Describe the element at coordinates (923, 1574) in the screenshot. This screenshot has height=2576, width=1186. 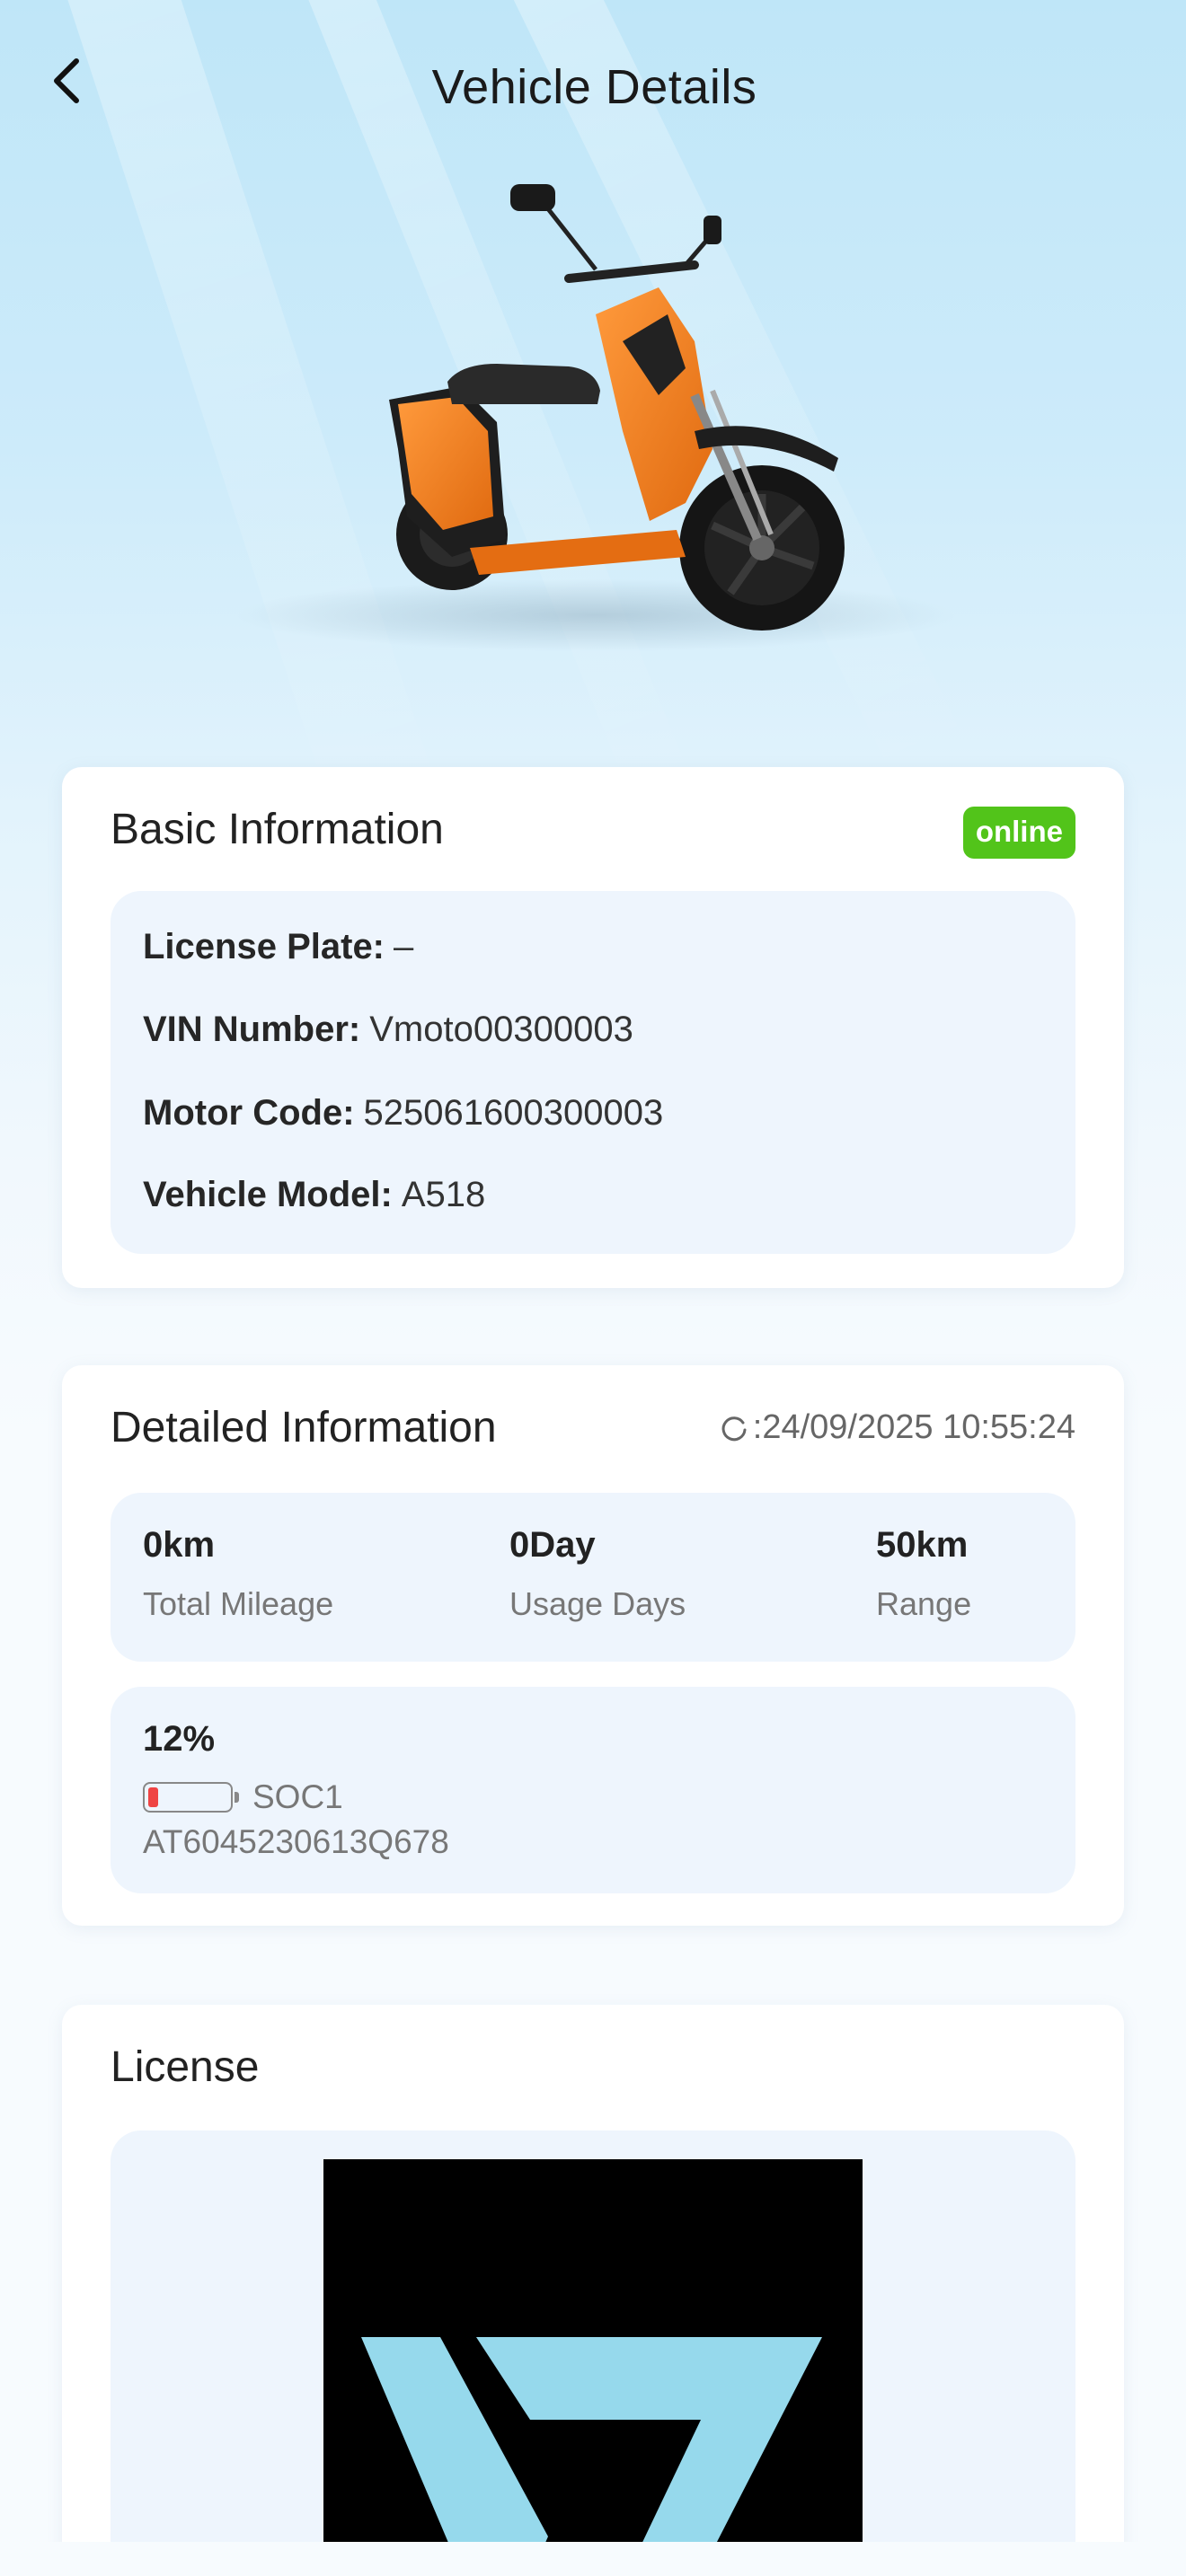
I see `stat-range: 50km Range` at that location.